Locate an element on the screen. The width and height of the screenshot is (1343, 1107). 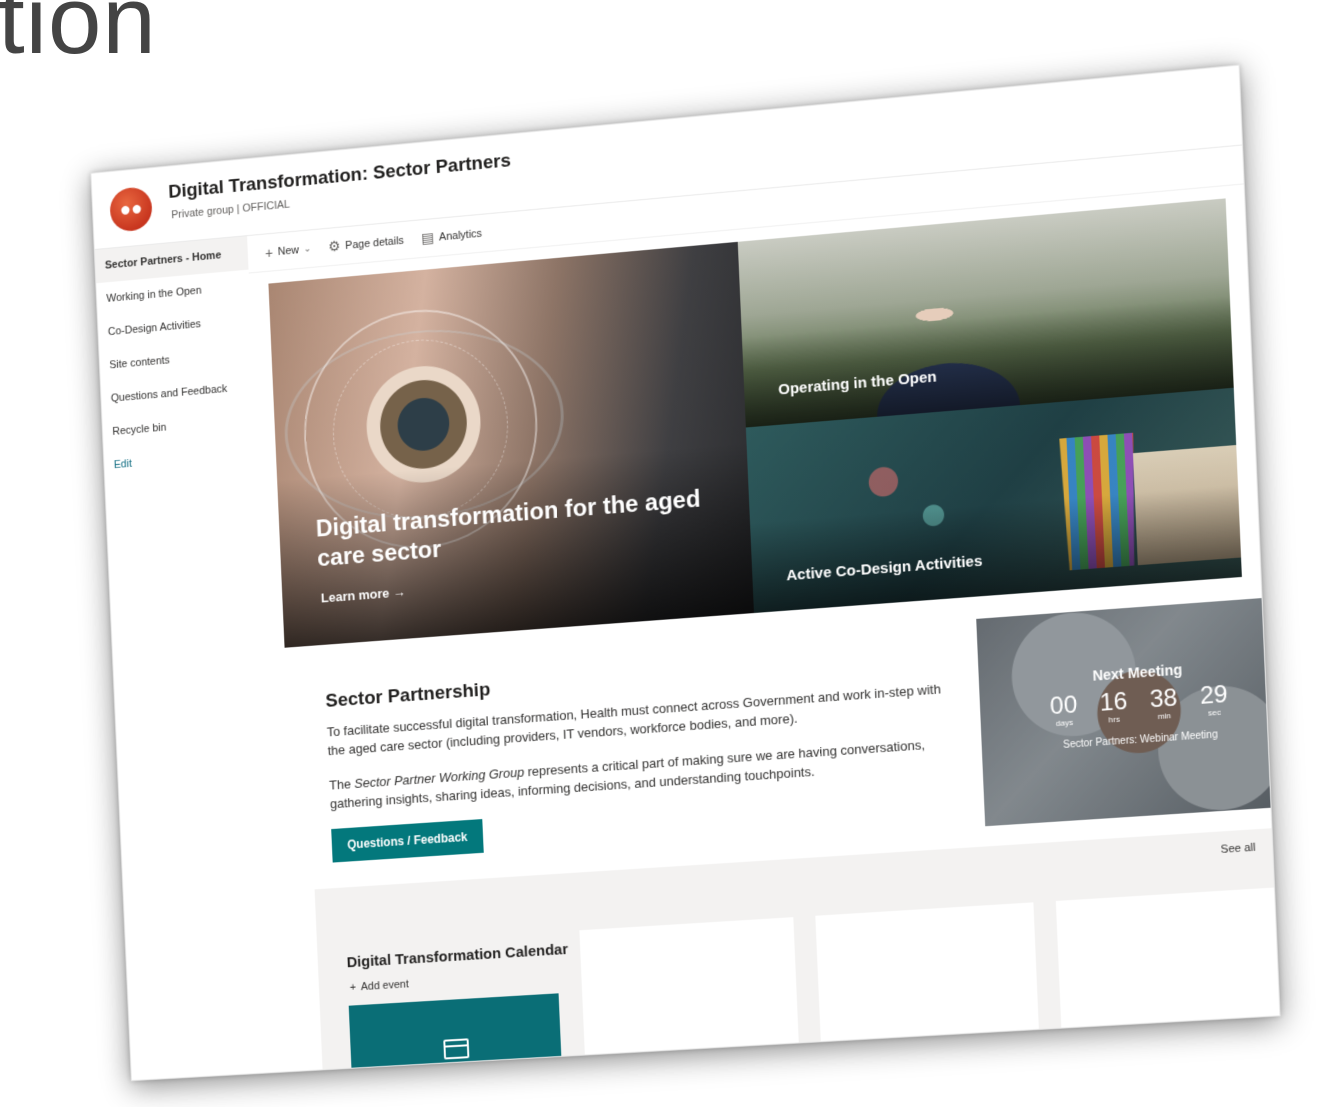
gear-icon: ⚙ is located at coordinates (334, 246).